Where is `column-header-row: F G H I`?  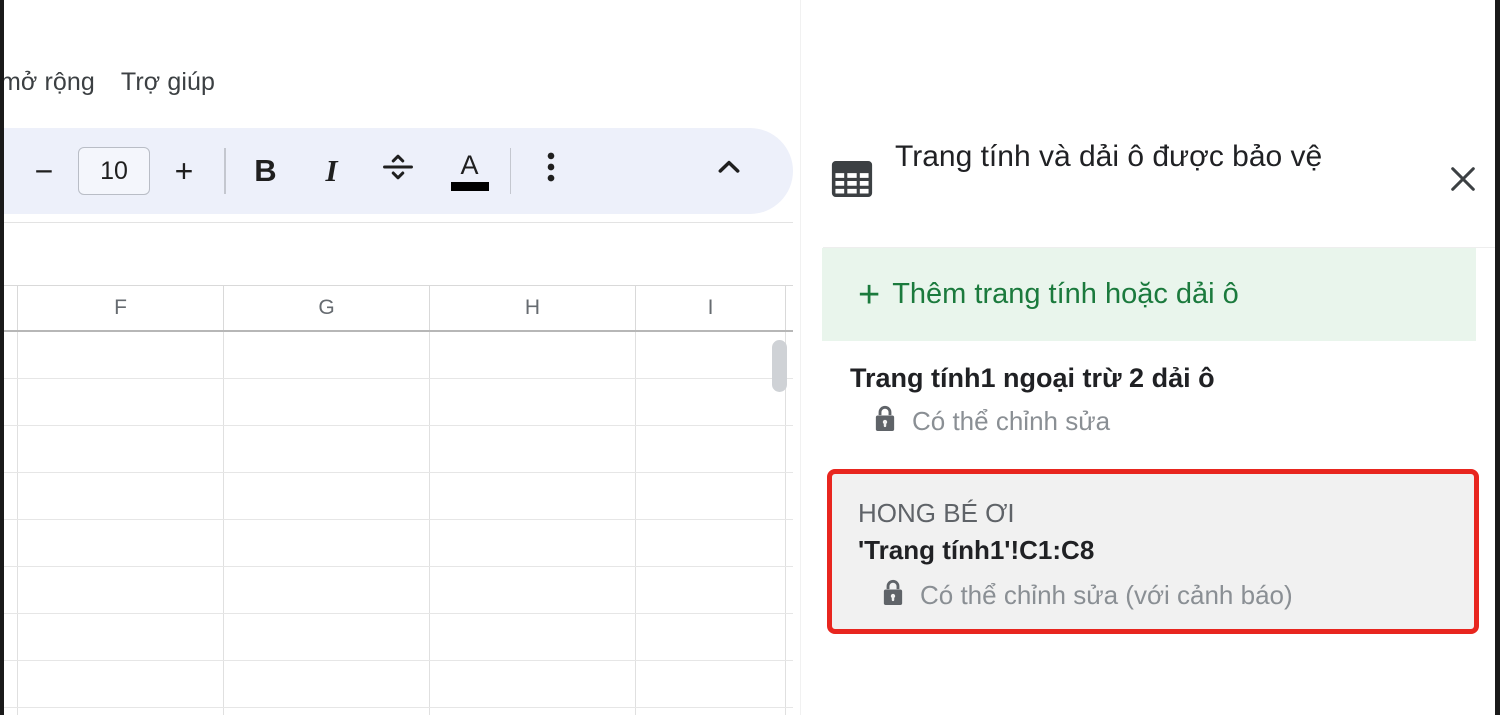 column-header-row: F G H I is located at coordinates (398, 308).